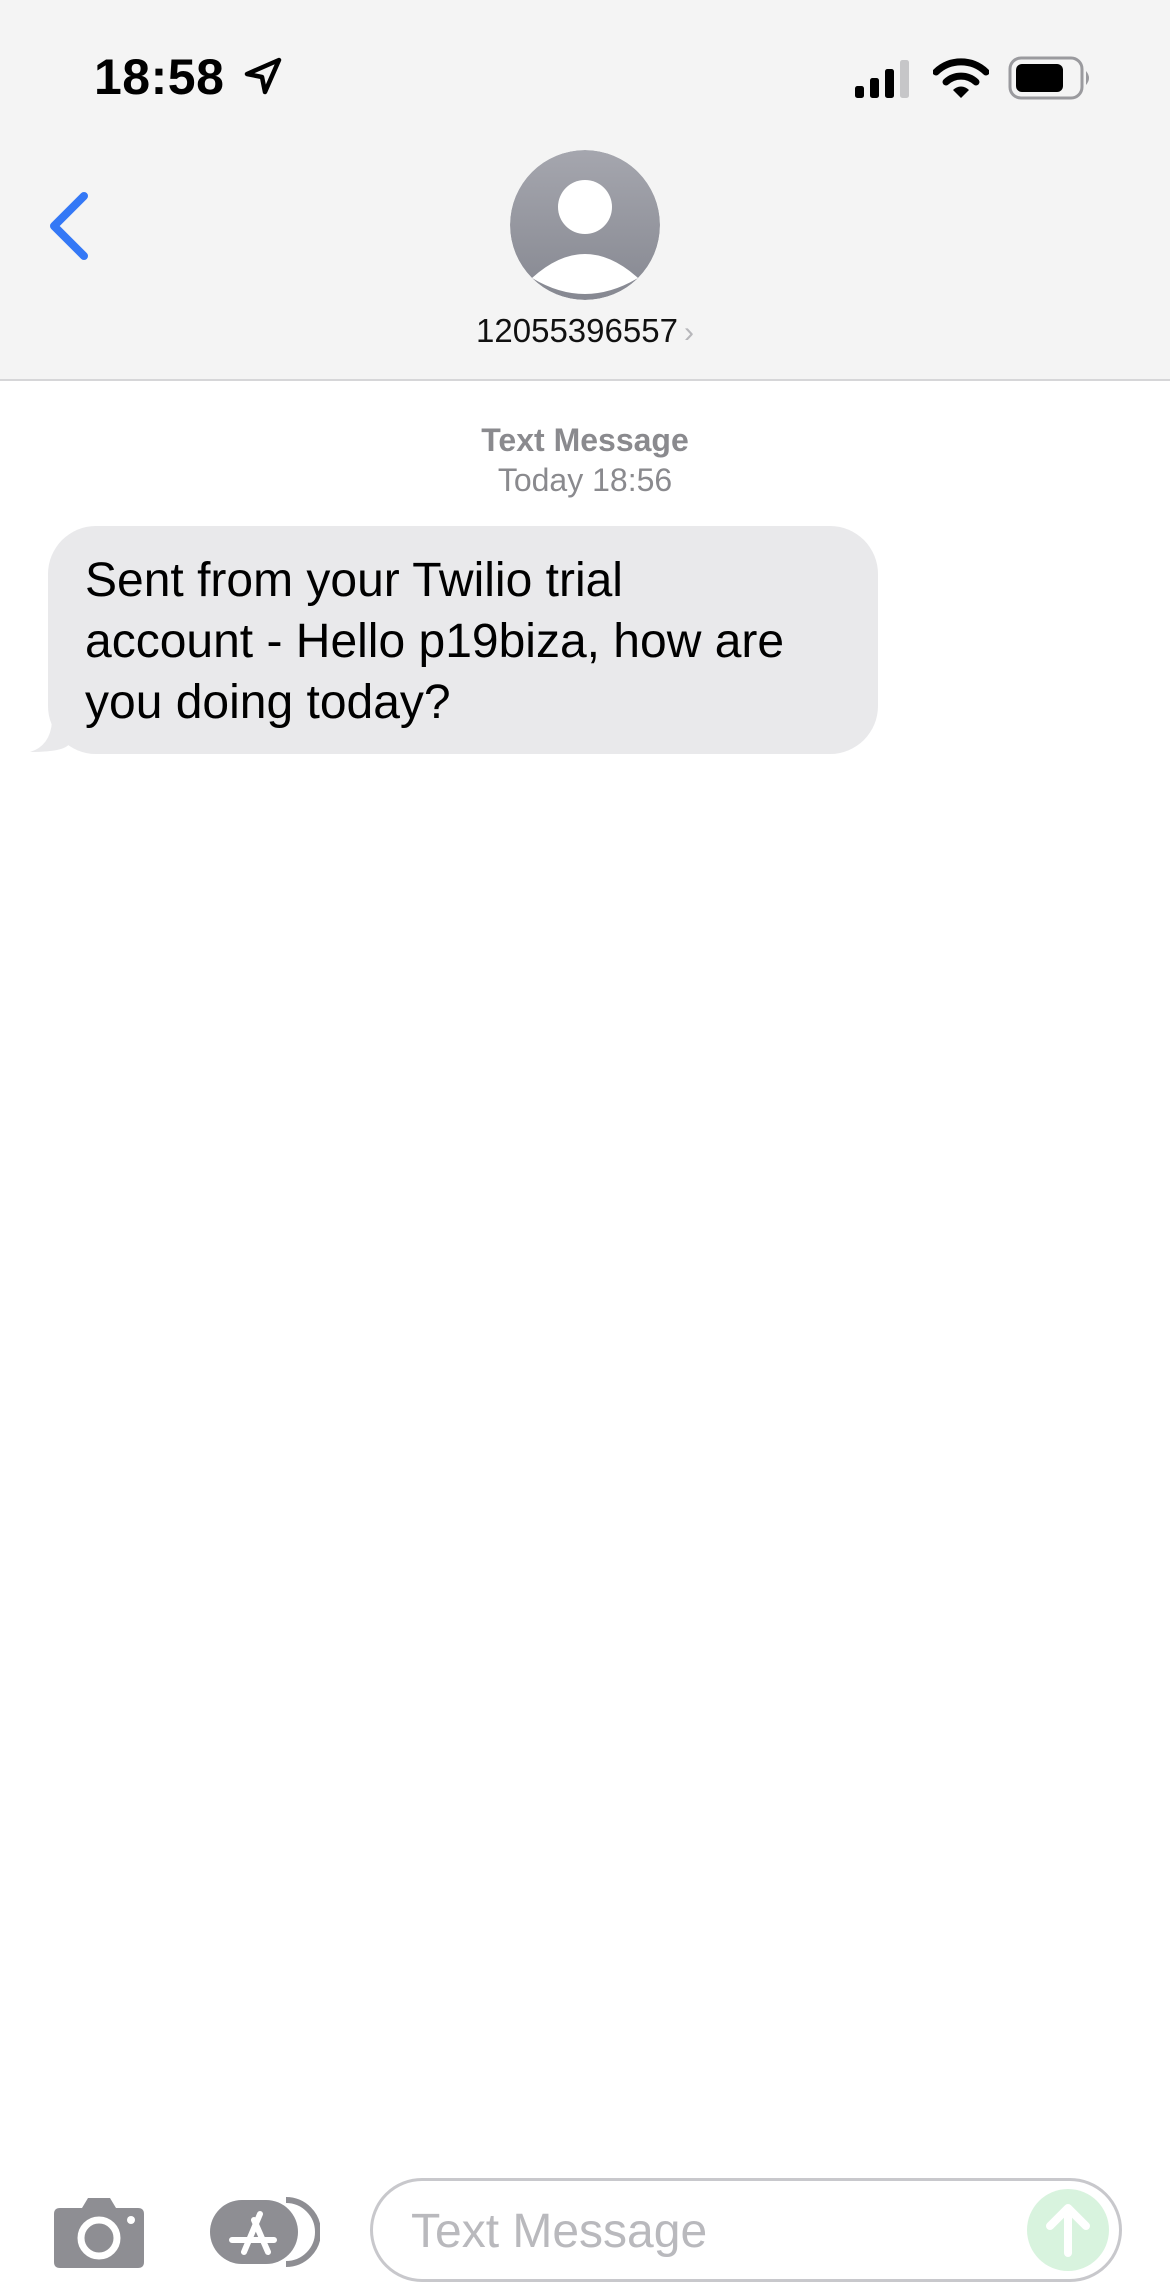  What do you see at coordinates (585, 440) in the screenshot?
I see `service-label: Text Message` at bounding box center [585, 440].